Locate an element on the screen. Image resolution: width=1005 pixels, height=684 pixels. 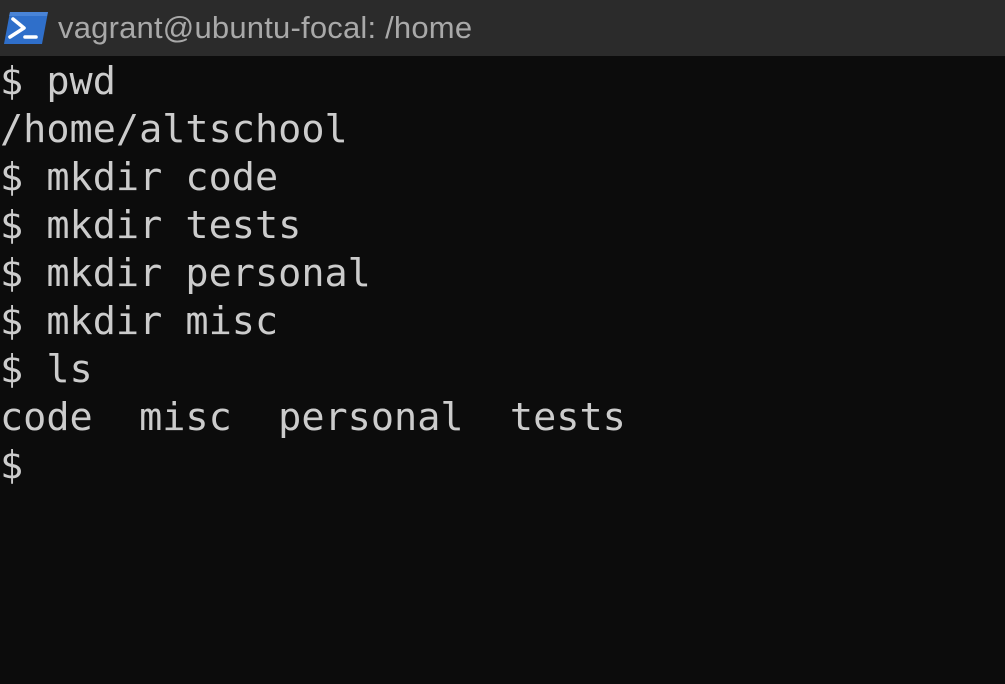
terminal-line: $ mkdir tests is located at coordinates (151, 225).